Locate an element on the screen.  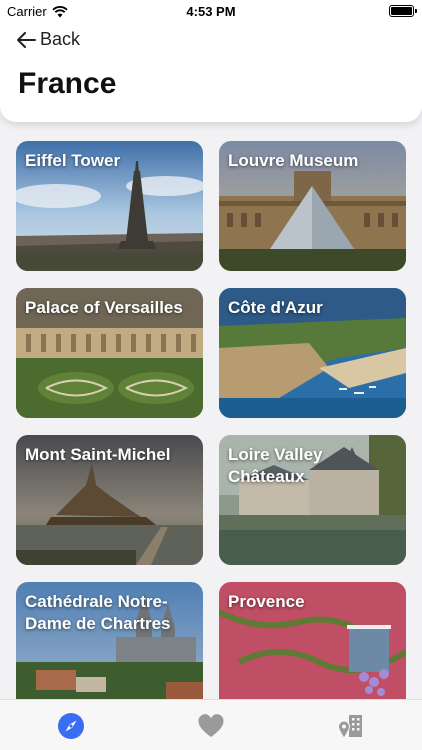
place-card-provence: Provence is located at coordinates (312, 647).